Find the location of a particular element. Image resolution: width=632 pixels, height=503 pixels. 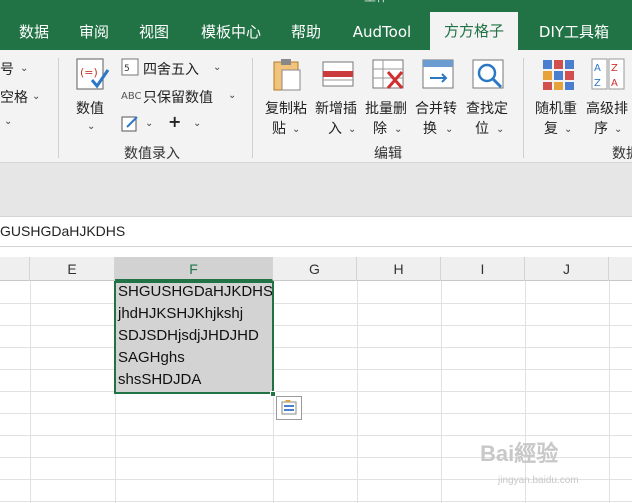

formula-bar: GUSHGDaHJKDHS is located at coordinates (316, 232).